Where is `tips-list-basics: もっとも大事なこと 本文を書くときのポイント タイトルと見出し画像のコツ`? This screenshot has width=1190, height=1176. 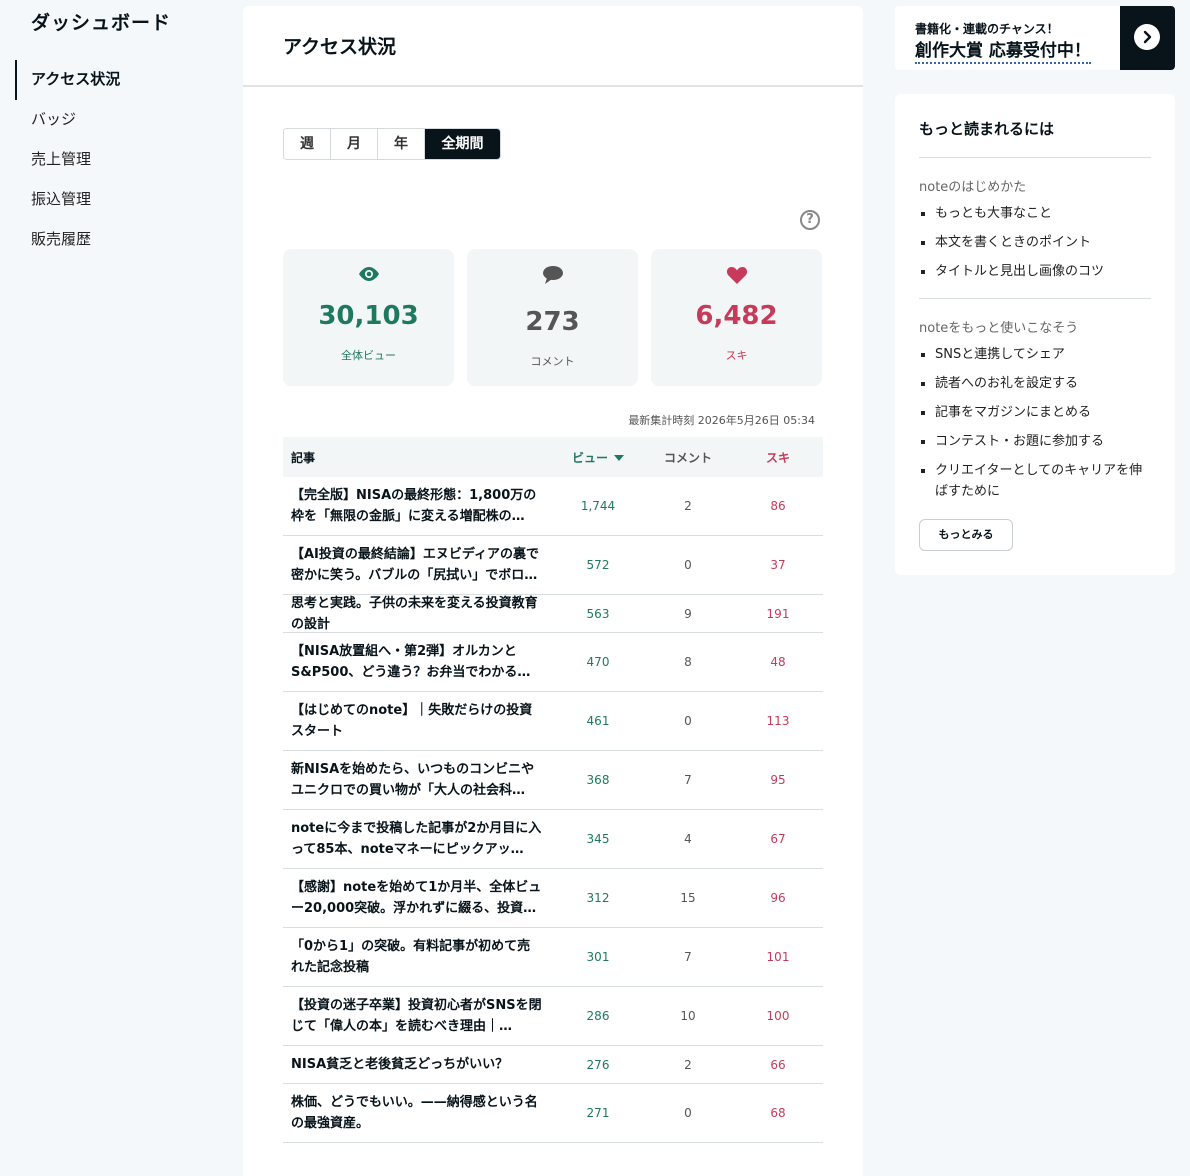 tips-list-basics: もっとも大事なこと 本文を書くときのポイント タイトルと見出し画像のコツ is located at coordinates (1045, 246).